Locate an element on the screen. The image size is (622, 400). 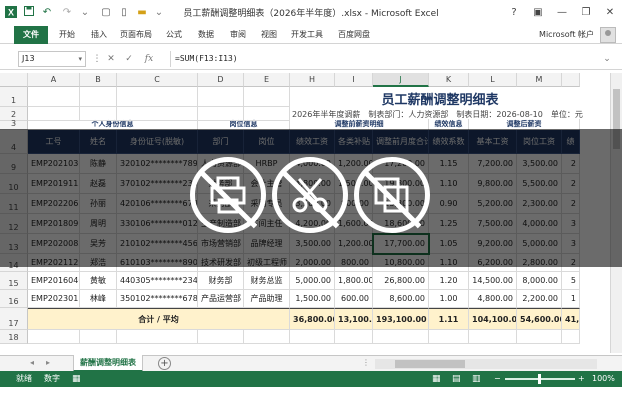
insert-function-icon: fx is located at coordinates (149, 59).